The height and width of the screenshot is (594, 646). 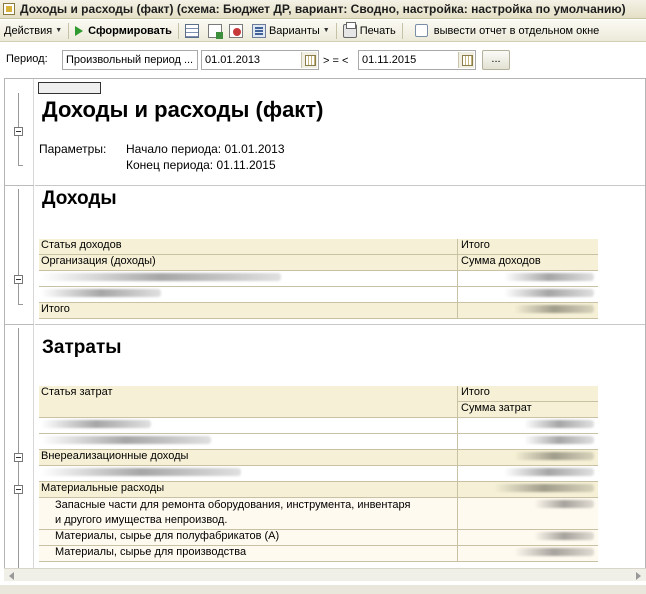 What do you see at coordinates (501, 261) in the screenshot?
I see `income-col2-subheader: Сумма доходов` at bounding box center [501, 261].